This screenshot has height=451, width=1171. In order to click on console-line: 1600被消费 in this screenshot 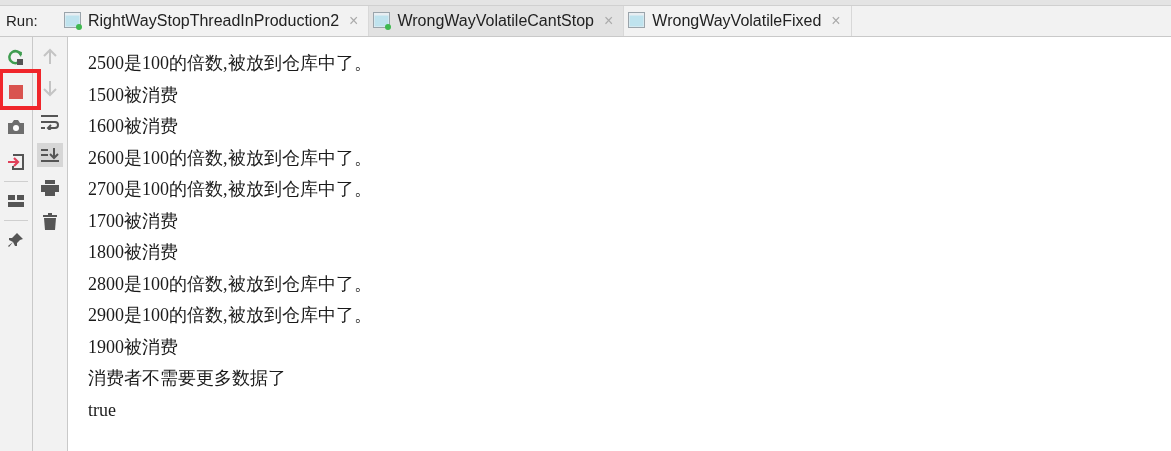, I will do `click(133, 126)`.